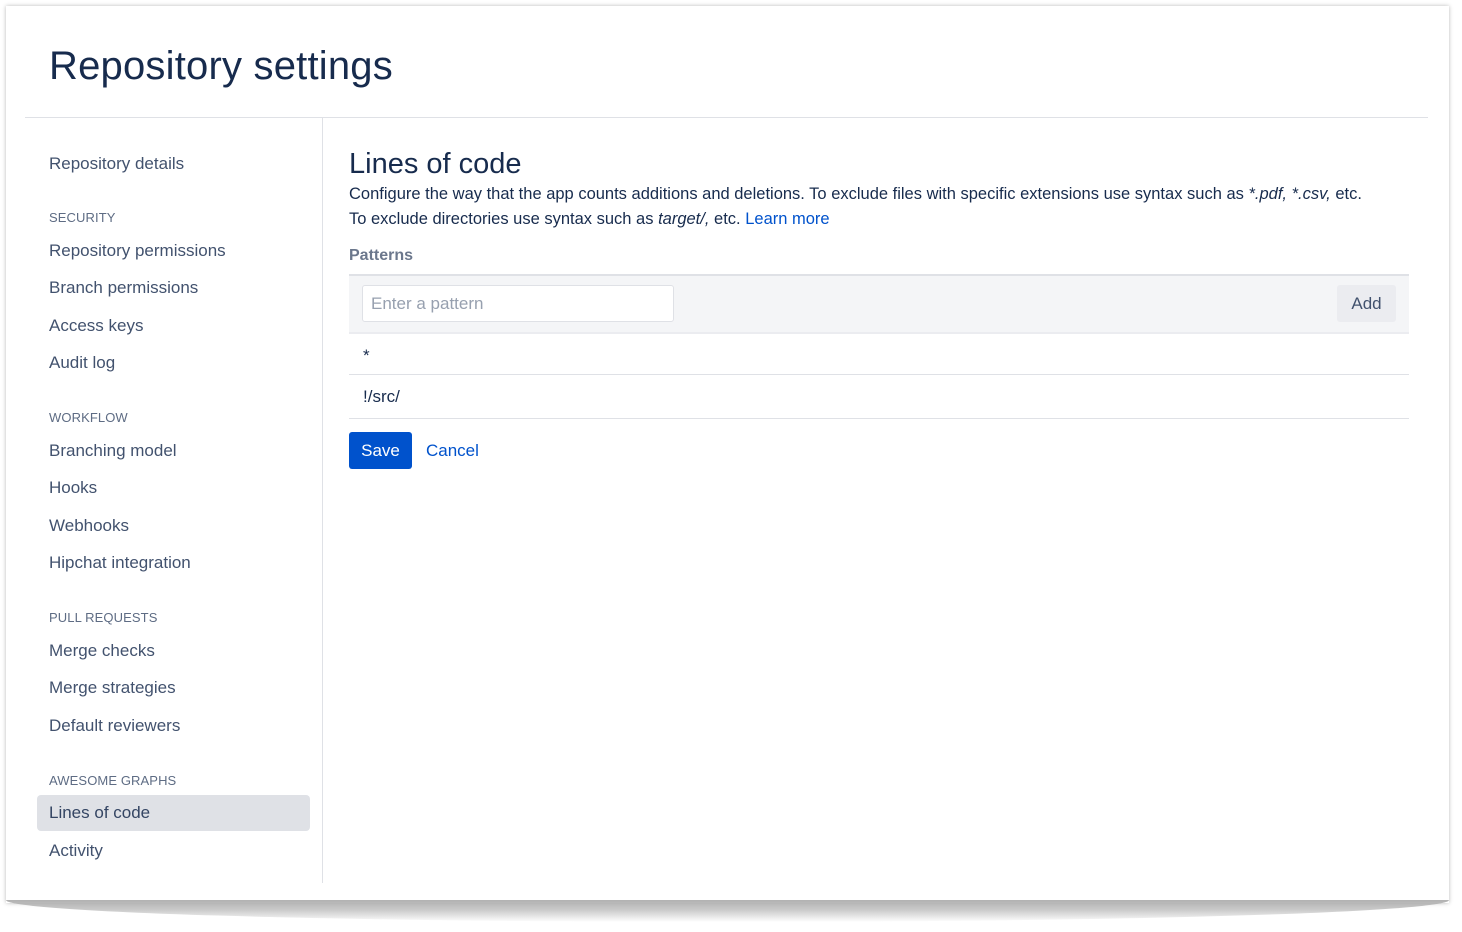 The image size is (1462, 932). Describe the element at coordinates (727, 219) in the screenshot. I see `description-line2-suffix: etc.` at that location.